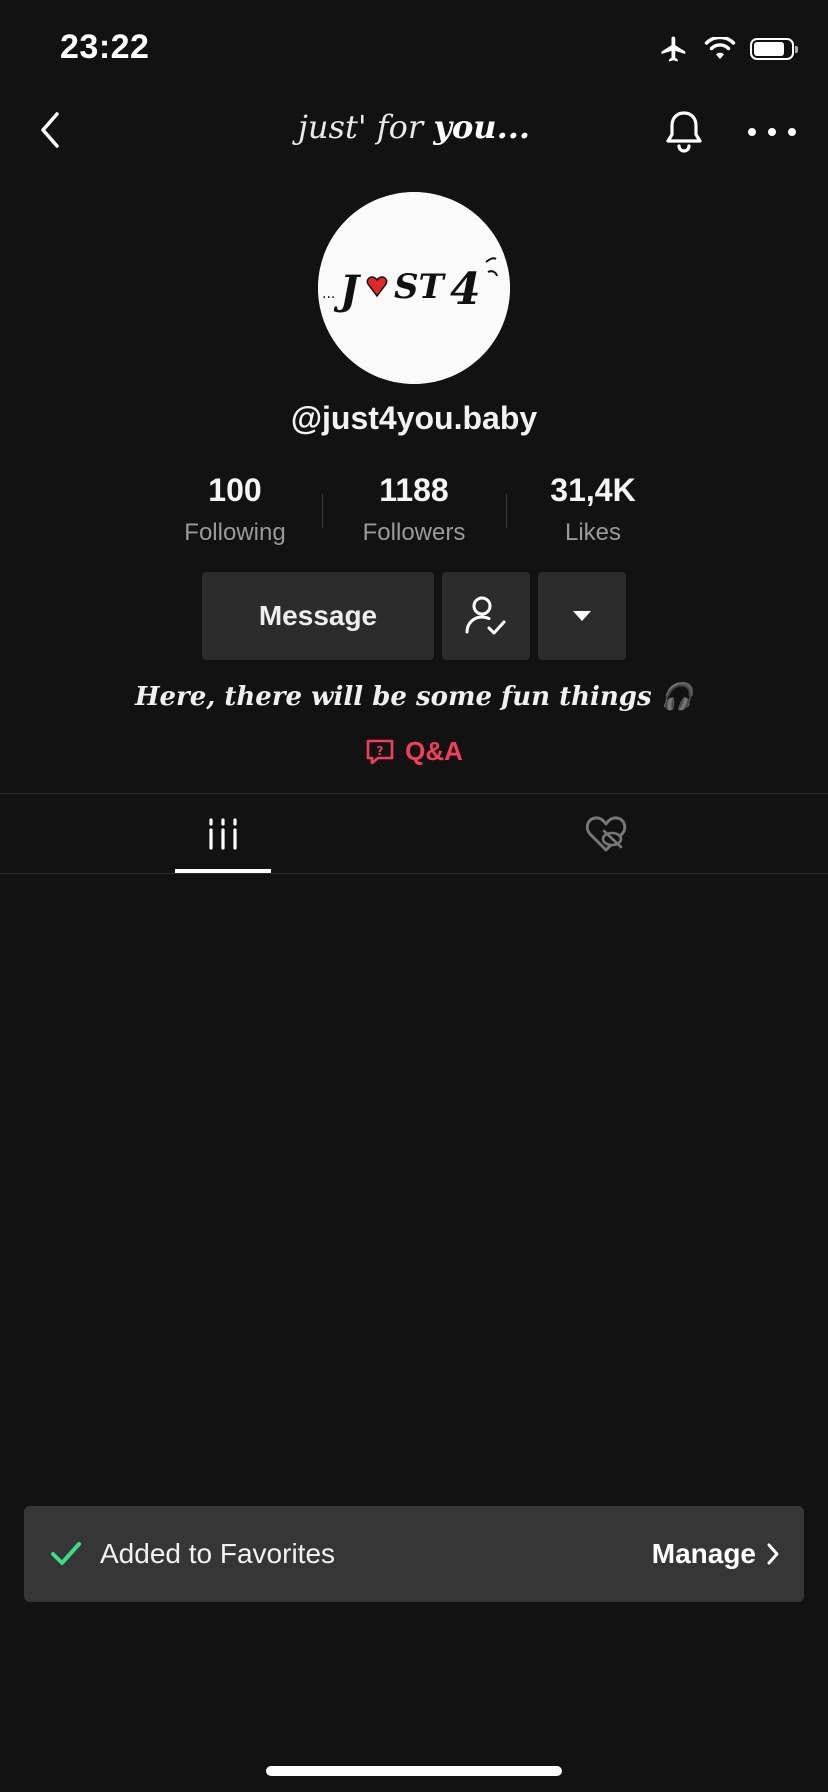 Image resolution: width=828 pixels, height=1792 pixels. Describe the element at coordinates (414, 418) in the screenshot. I see `username-handle: @just4you.baby` at that location.